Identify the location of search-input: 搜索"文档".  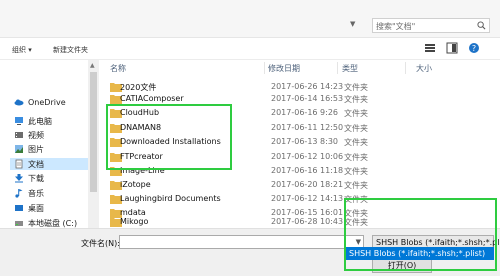
(431, 25).